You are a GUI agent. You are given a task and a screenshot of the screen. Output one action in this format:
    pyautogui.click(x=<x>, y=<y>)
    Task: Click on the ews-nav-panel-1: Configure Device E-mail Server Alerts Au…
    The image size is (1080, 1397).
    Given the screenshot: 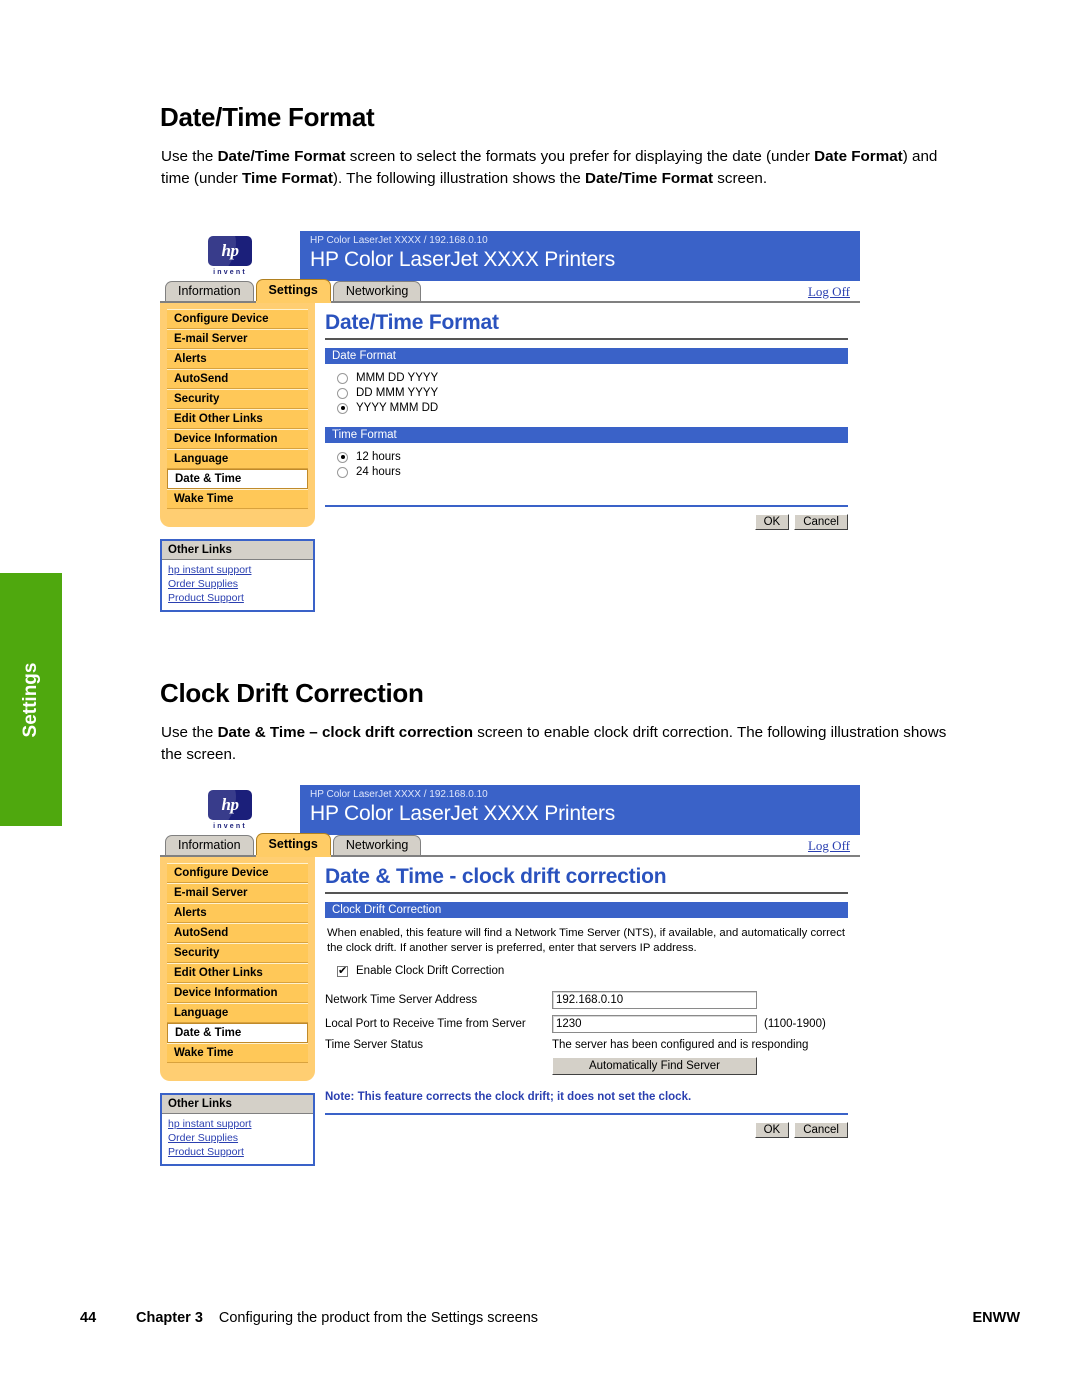 What is the action you would take?
    pyautogui.click(x=237, y=415)
    